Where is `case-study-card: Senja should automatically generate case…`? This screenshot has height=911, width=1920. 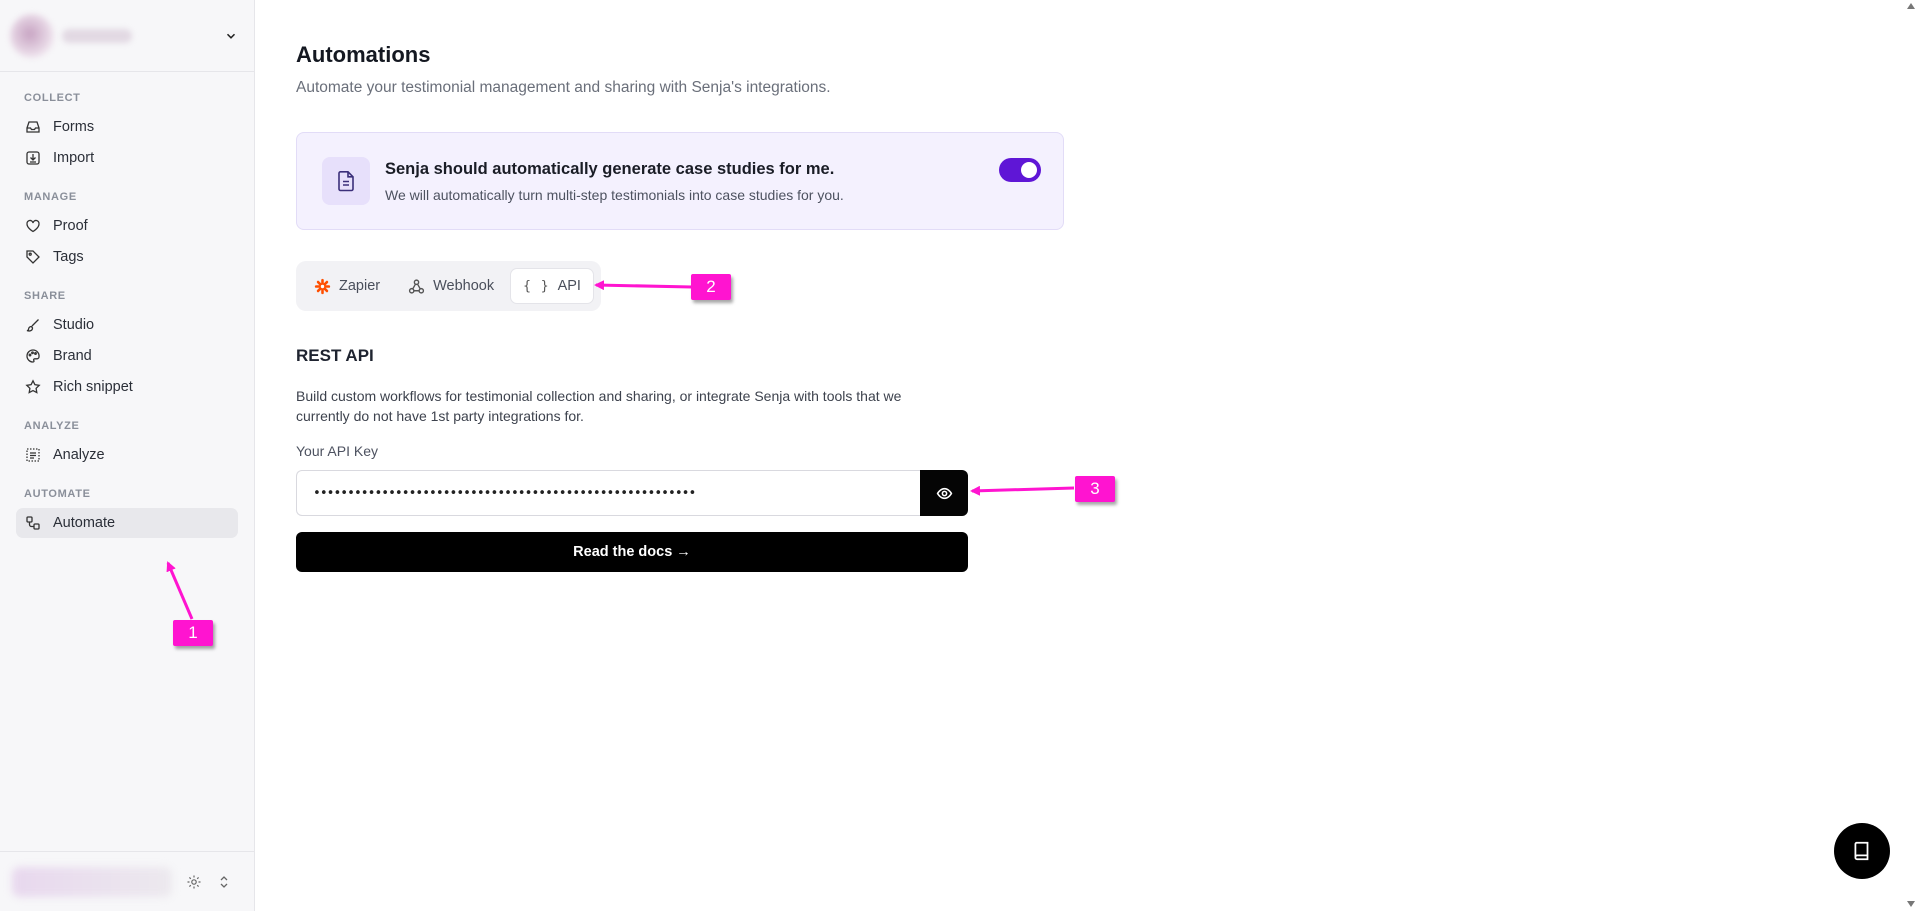 case-study-card: Senja should automatically generate case… is located at coordinates (680, 181).